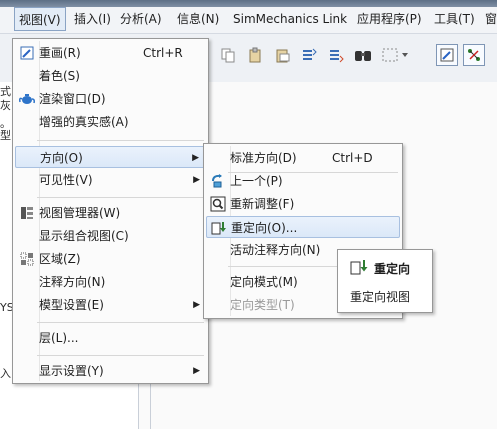 This screenshot has width=497, height=429. Describe the element at coordinates (248, 3) in the screenshot. I see `window-title-bar` at that location.